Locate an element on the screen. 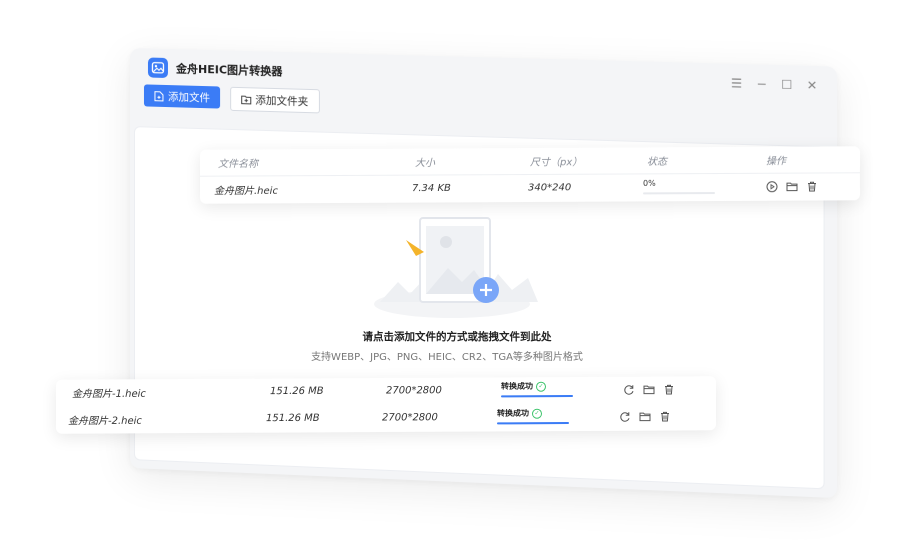 Image resolution: width=914 pixels, height=551 pixels. maximize-icon: ☐ is located at coordinates (786, 84).